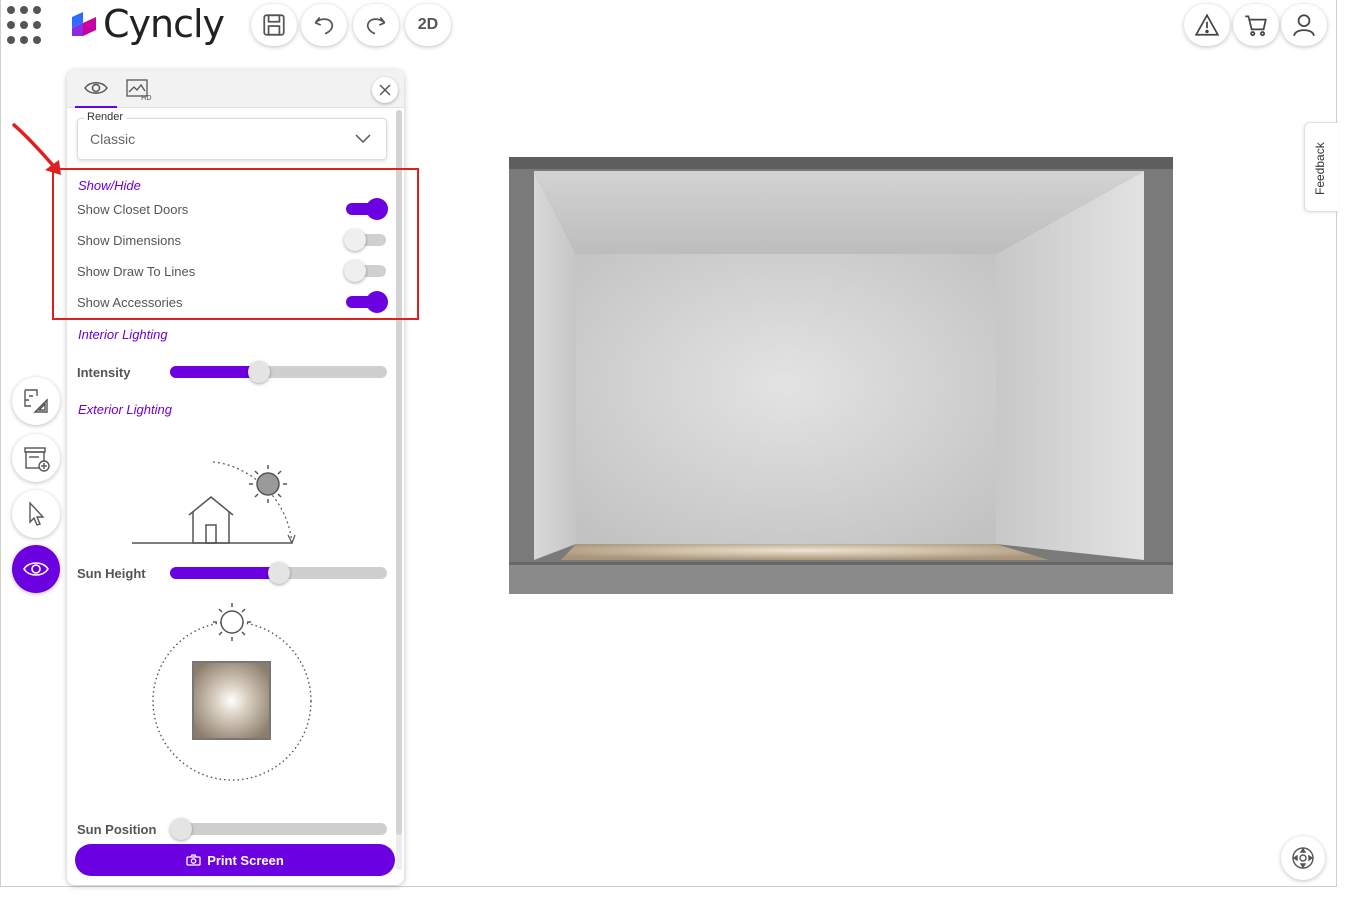 The image size is (1363, 898). Describe the element at coordinates (125, 409) in the screenshot. I see `exterior-lighting-title: Exterior Lighting` at that location.